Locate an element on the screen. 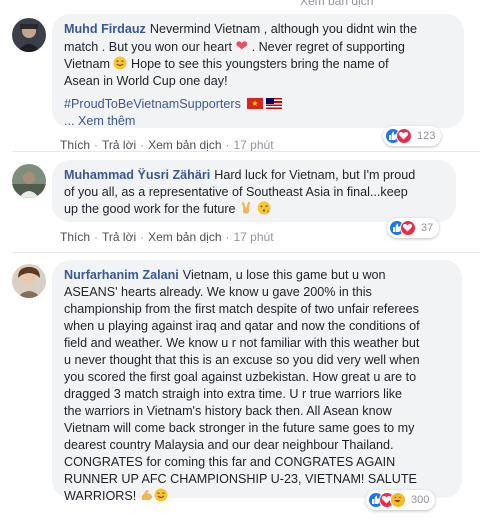 The image size is (480, 523). comment-text-line: Hard luck for Vietnam, but I'm proud is located at coordinates (315, 175).